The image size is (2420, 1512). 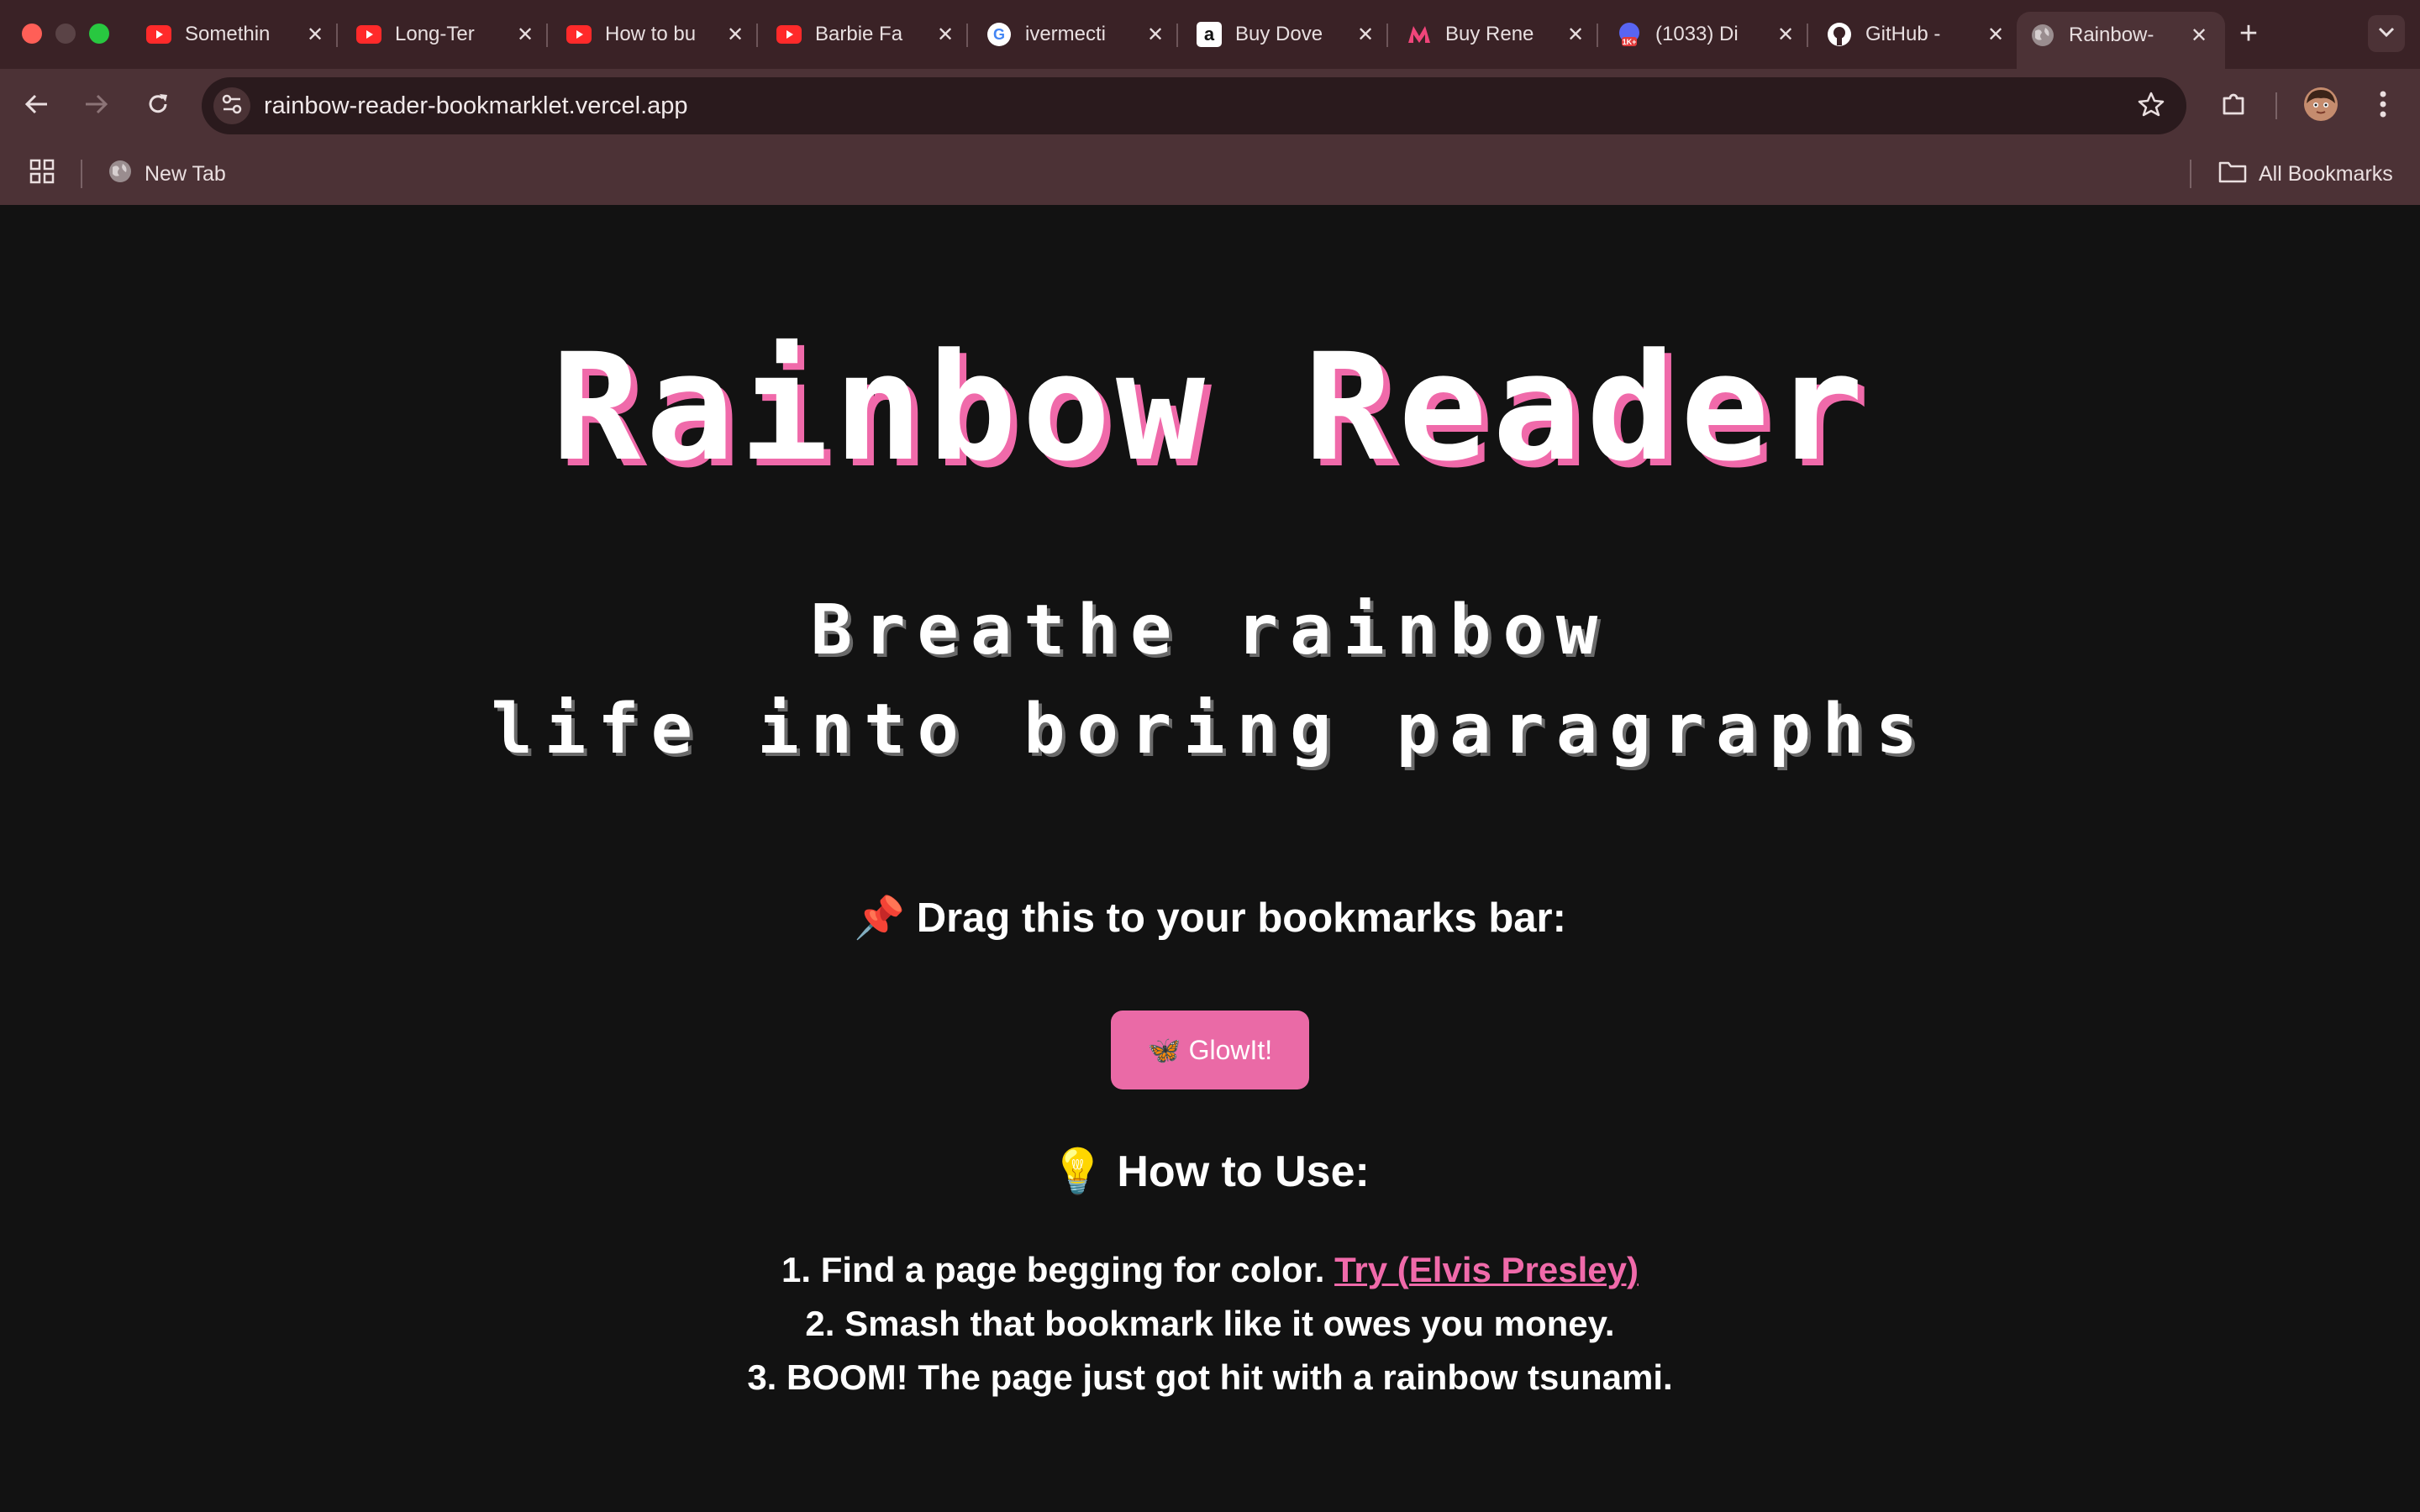 I want to click on site-info-button, so click(x=232, y=105).